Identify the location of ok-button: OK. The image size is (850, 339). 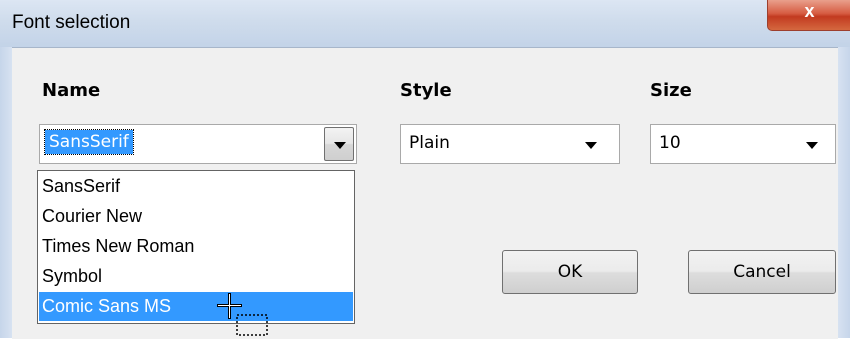
(570, 272).